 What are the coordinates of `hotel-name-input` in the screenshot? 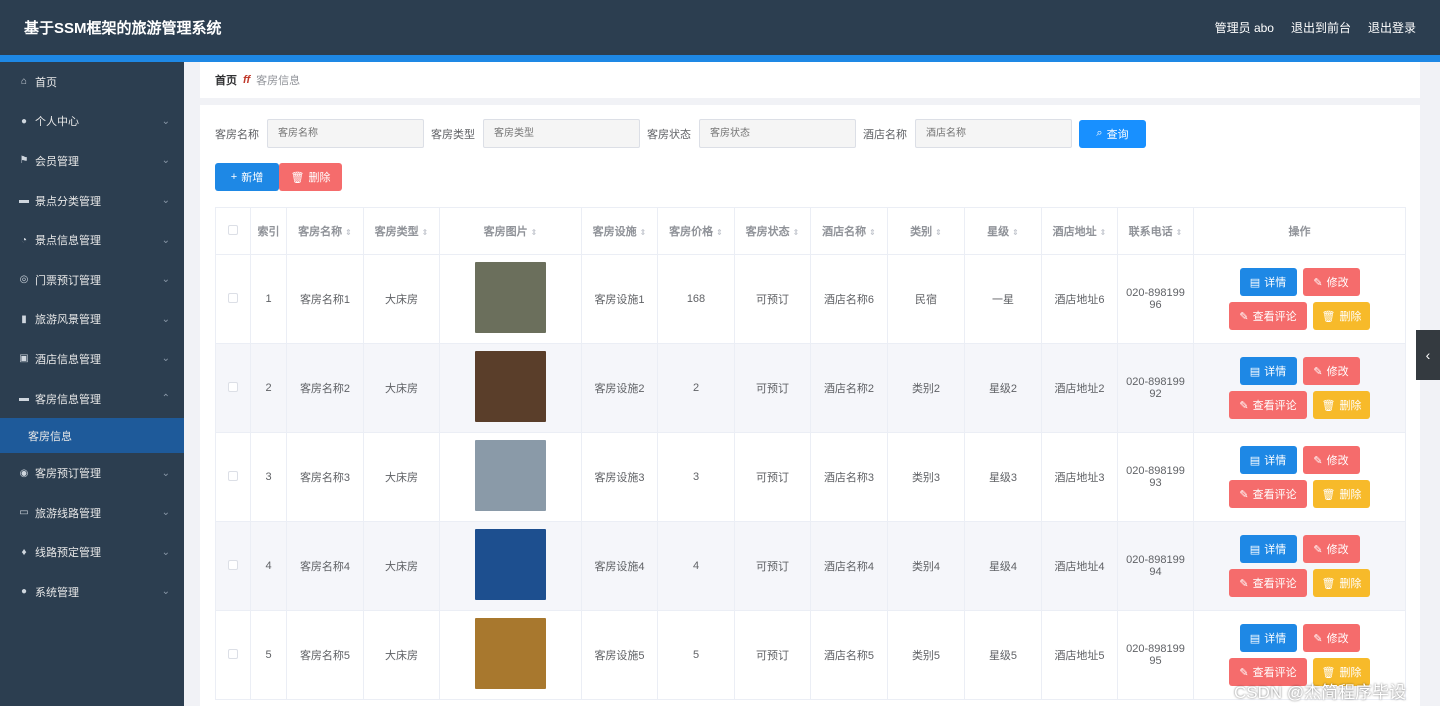 It's located at (993, 133).